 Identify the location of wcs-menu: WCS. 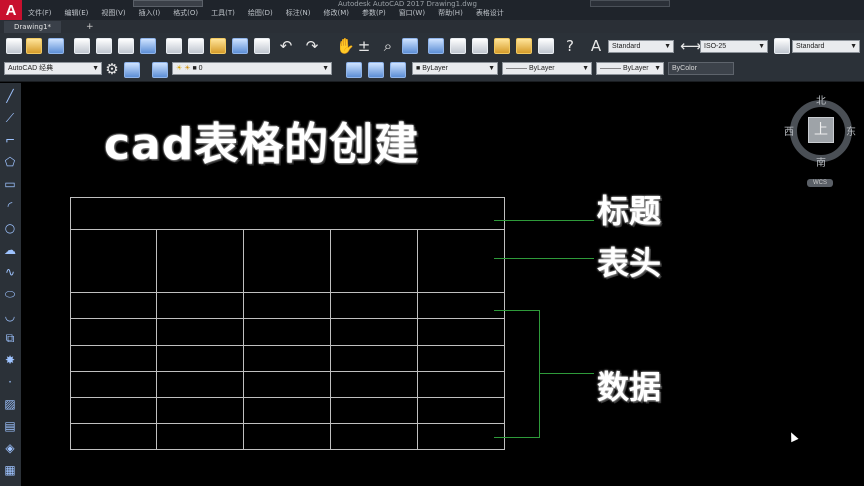
(820, 183).